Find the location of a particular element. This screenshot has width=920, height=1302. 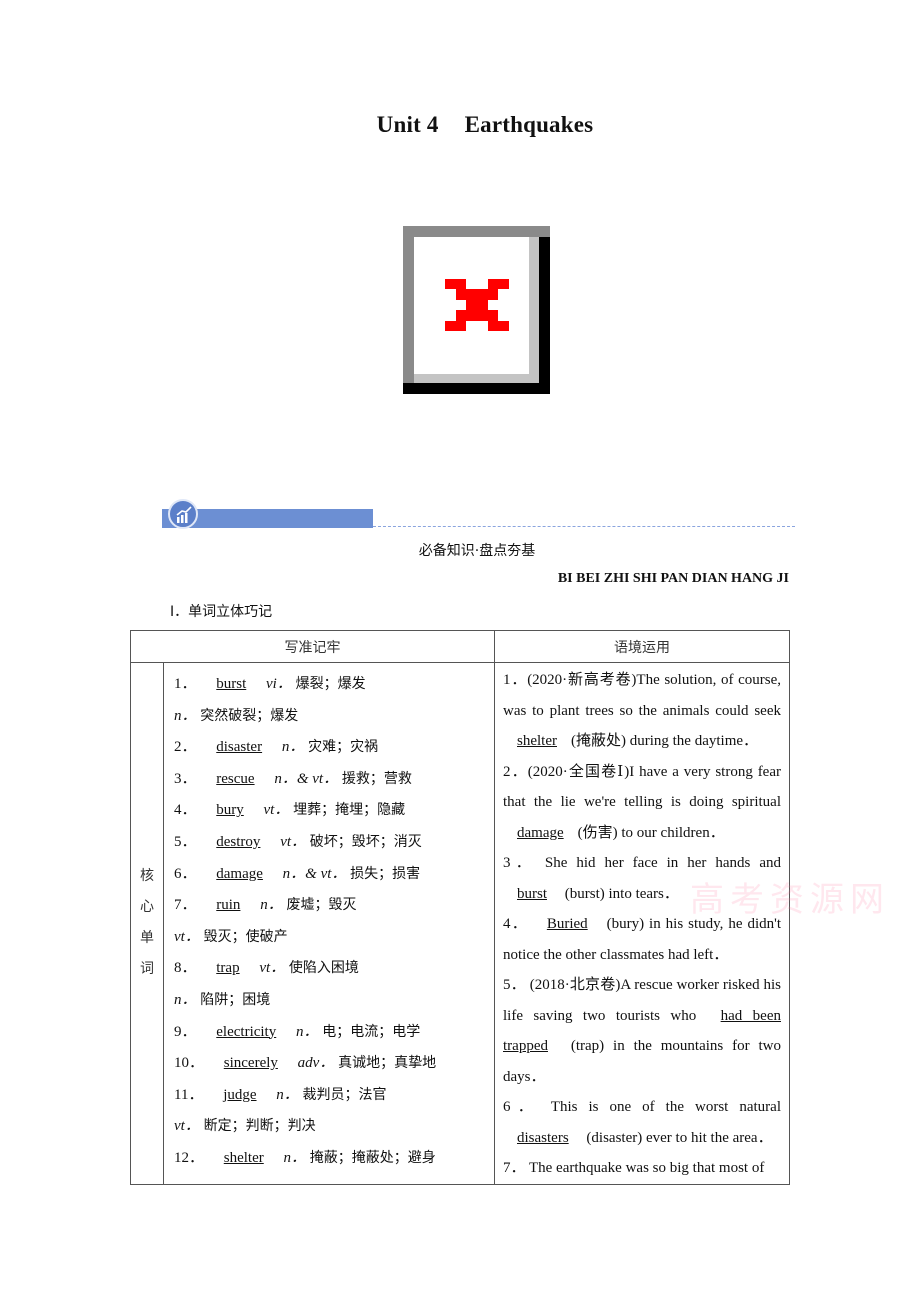

vocab-item: 1． burst vi． 爆裂；爆发 is located at coordinates (330, 685).